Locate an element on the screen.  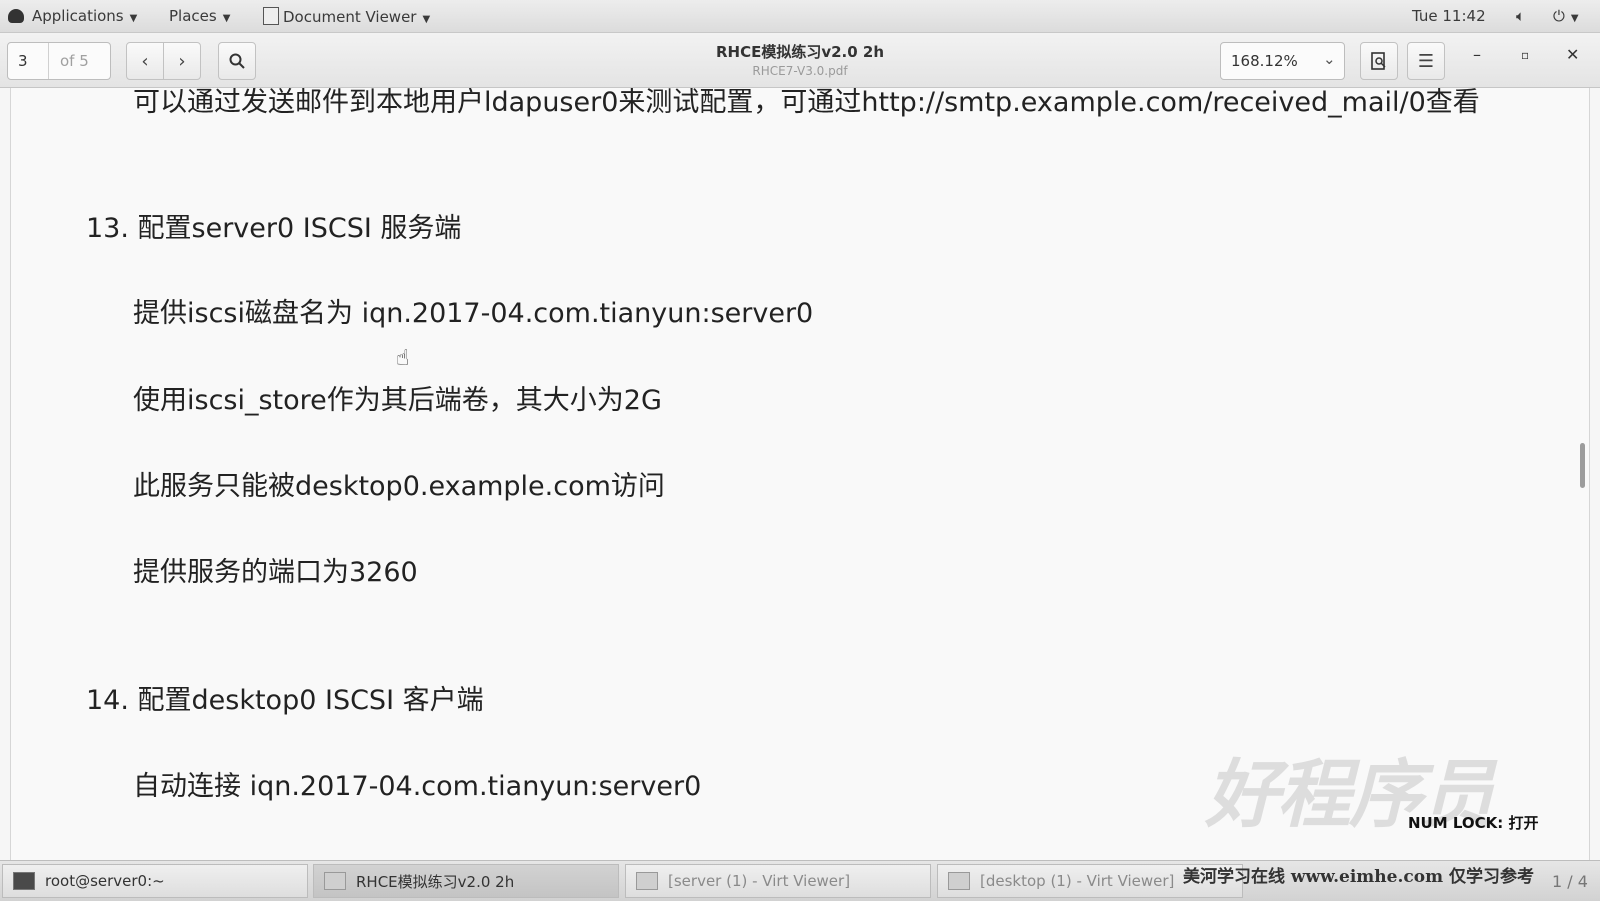
hand-cursor-icon: ☝︎ is located at coordinates (403, 358).